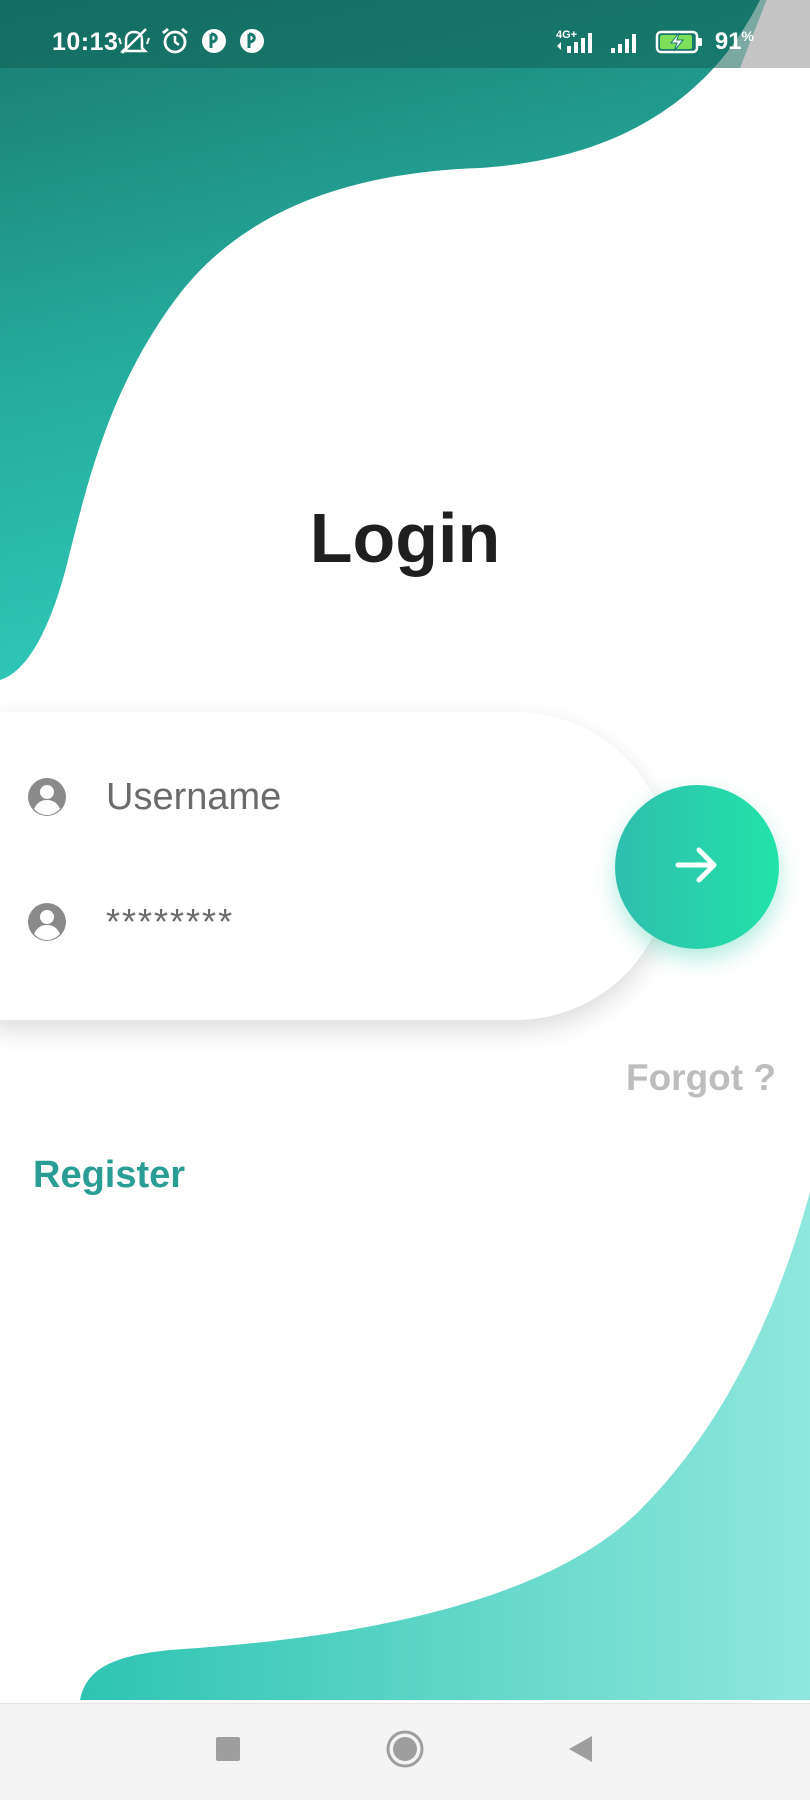  I want to click on password-input, so click(316, 922).